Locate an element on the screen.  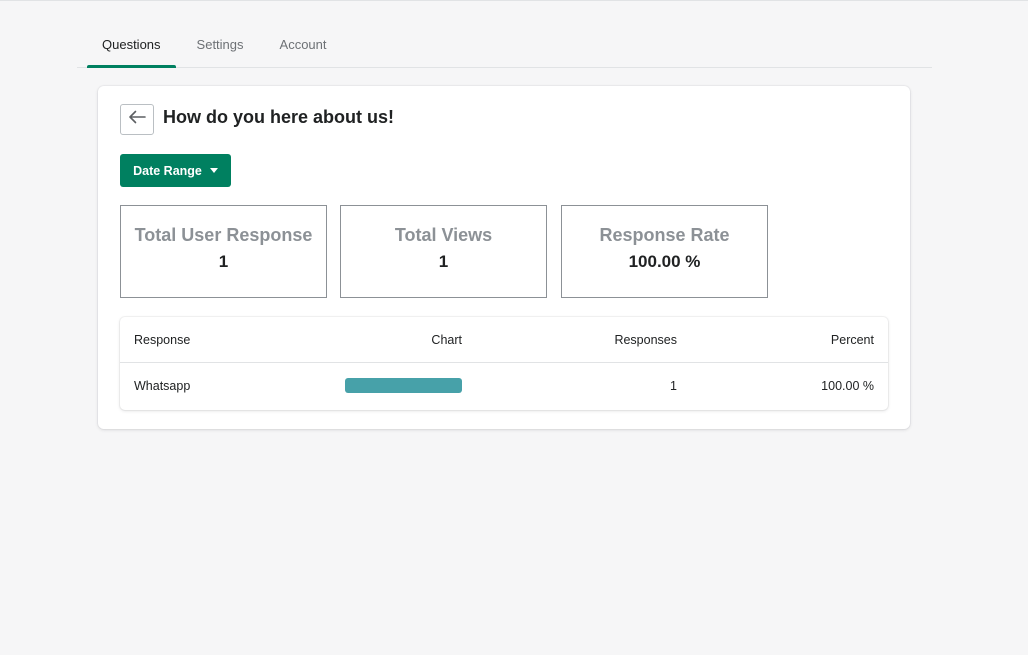
top-border is located at coordinates (514, 0).